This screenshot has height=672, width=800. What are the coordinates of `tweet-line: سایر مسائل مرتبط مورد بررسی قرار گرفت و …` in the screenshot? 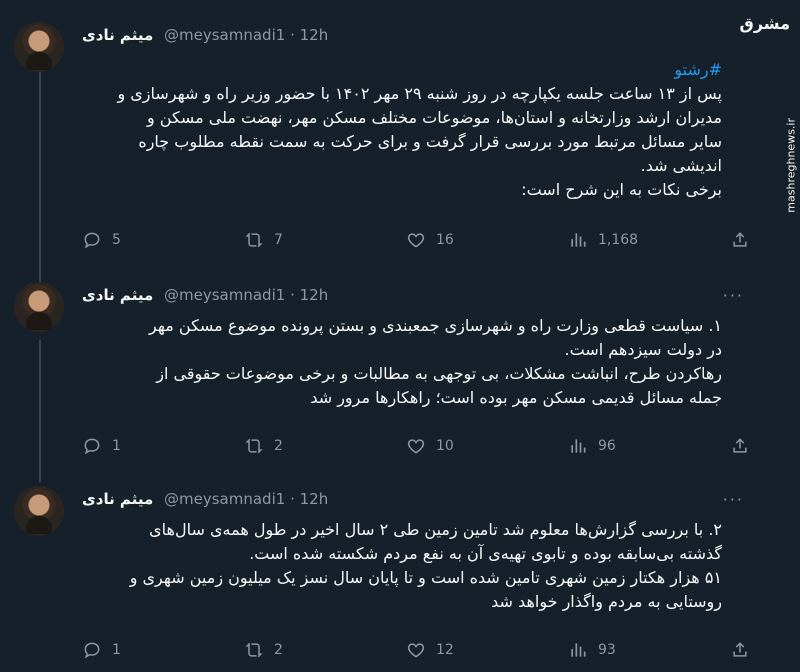 It's located at (430, 141).